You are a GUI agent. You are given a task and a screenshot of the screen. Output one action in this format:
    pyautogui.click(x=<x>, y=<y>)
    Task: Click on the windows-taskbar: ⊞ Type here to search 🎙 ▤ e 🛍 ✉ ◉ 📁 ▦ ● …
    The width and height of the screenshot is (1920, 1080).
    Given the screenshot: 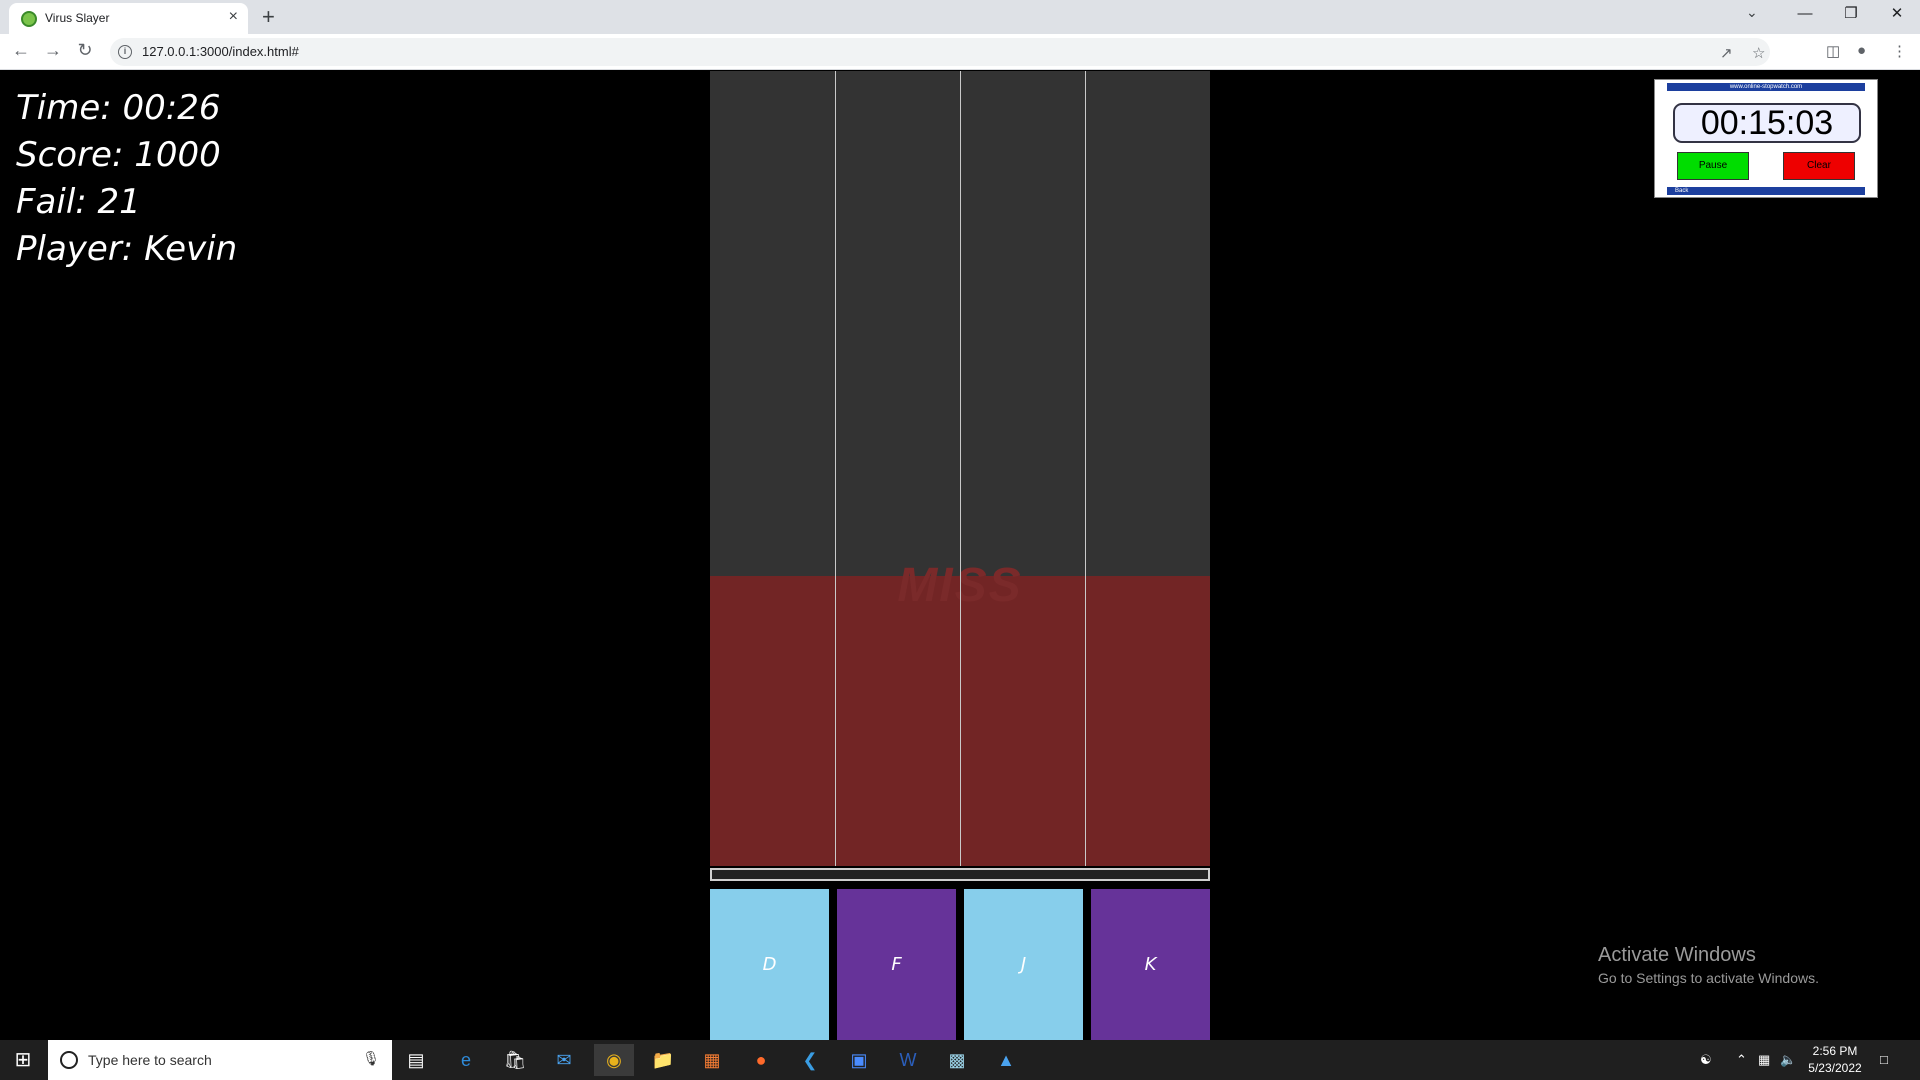 What is the action you would take?
    pyautogui.click(x=960, y=1060)
    